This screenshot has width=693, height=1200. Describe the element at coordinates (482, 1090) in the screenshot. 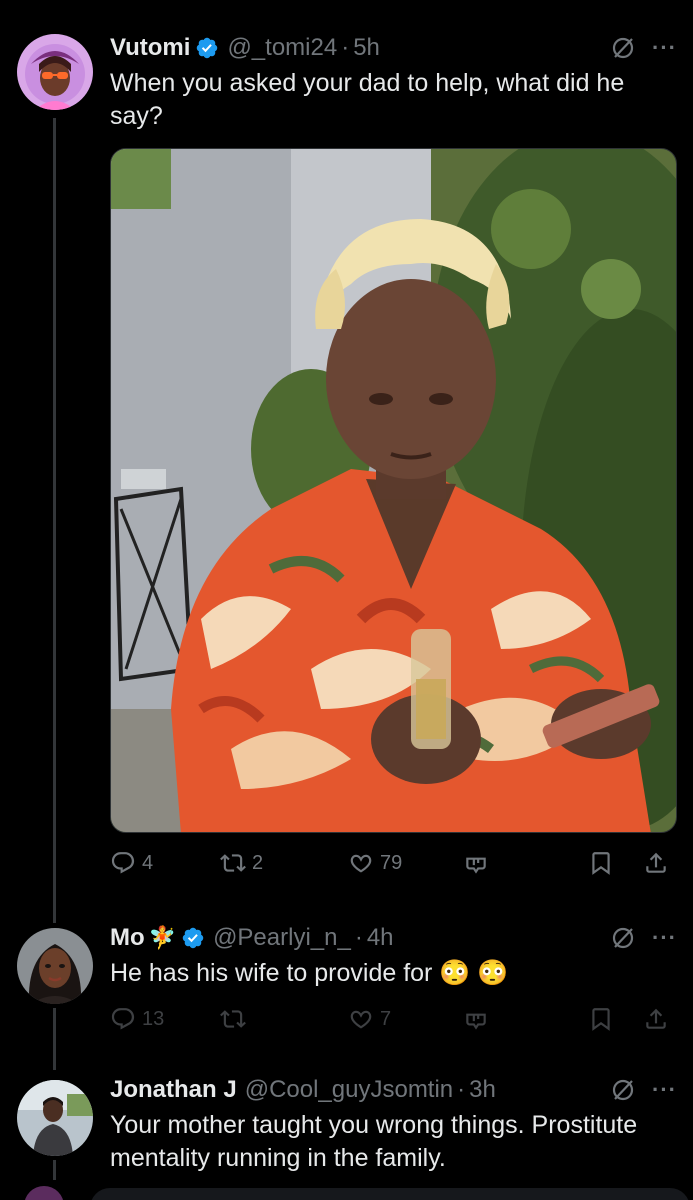

I see `timestamp: 3h` at that location.